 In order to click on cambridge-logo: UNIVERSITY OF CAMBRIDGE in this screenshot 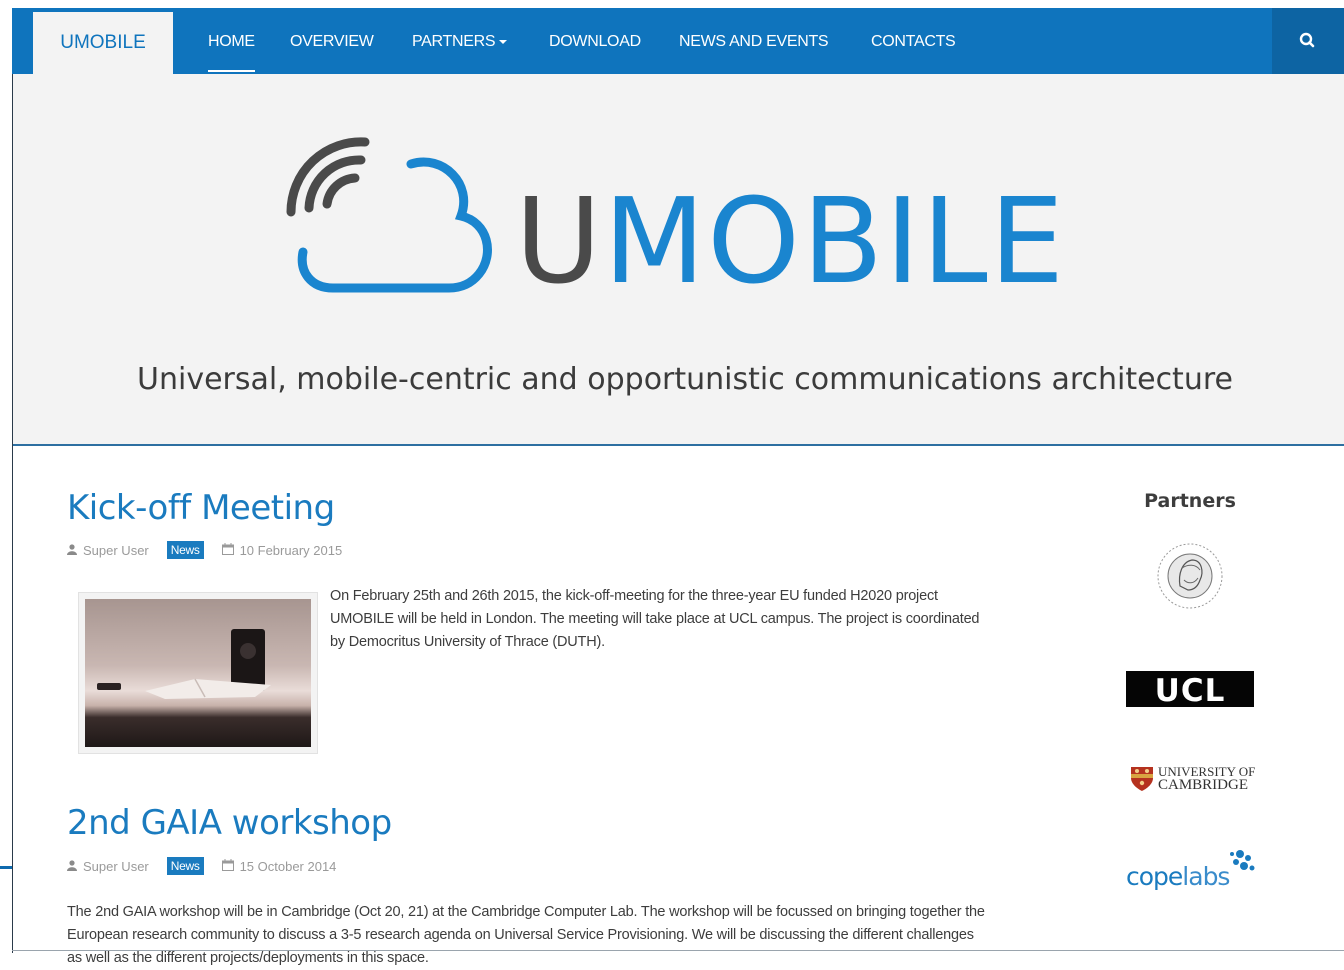, I will do `click(1206, 779)`.